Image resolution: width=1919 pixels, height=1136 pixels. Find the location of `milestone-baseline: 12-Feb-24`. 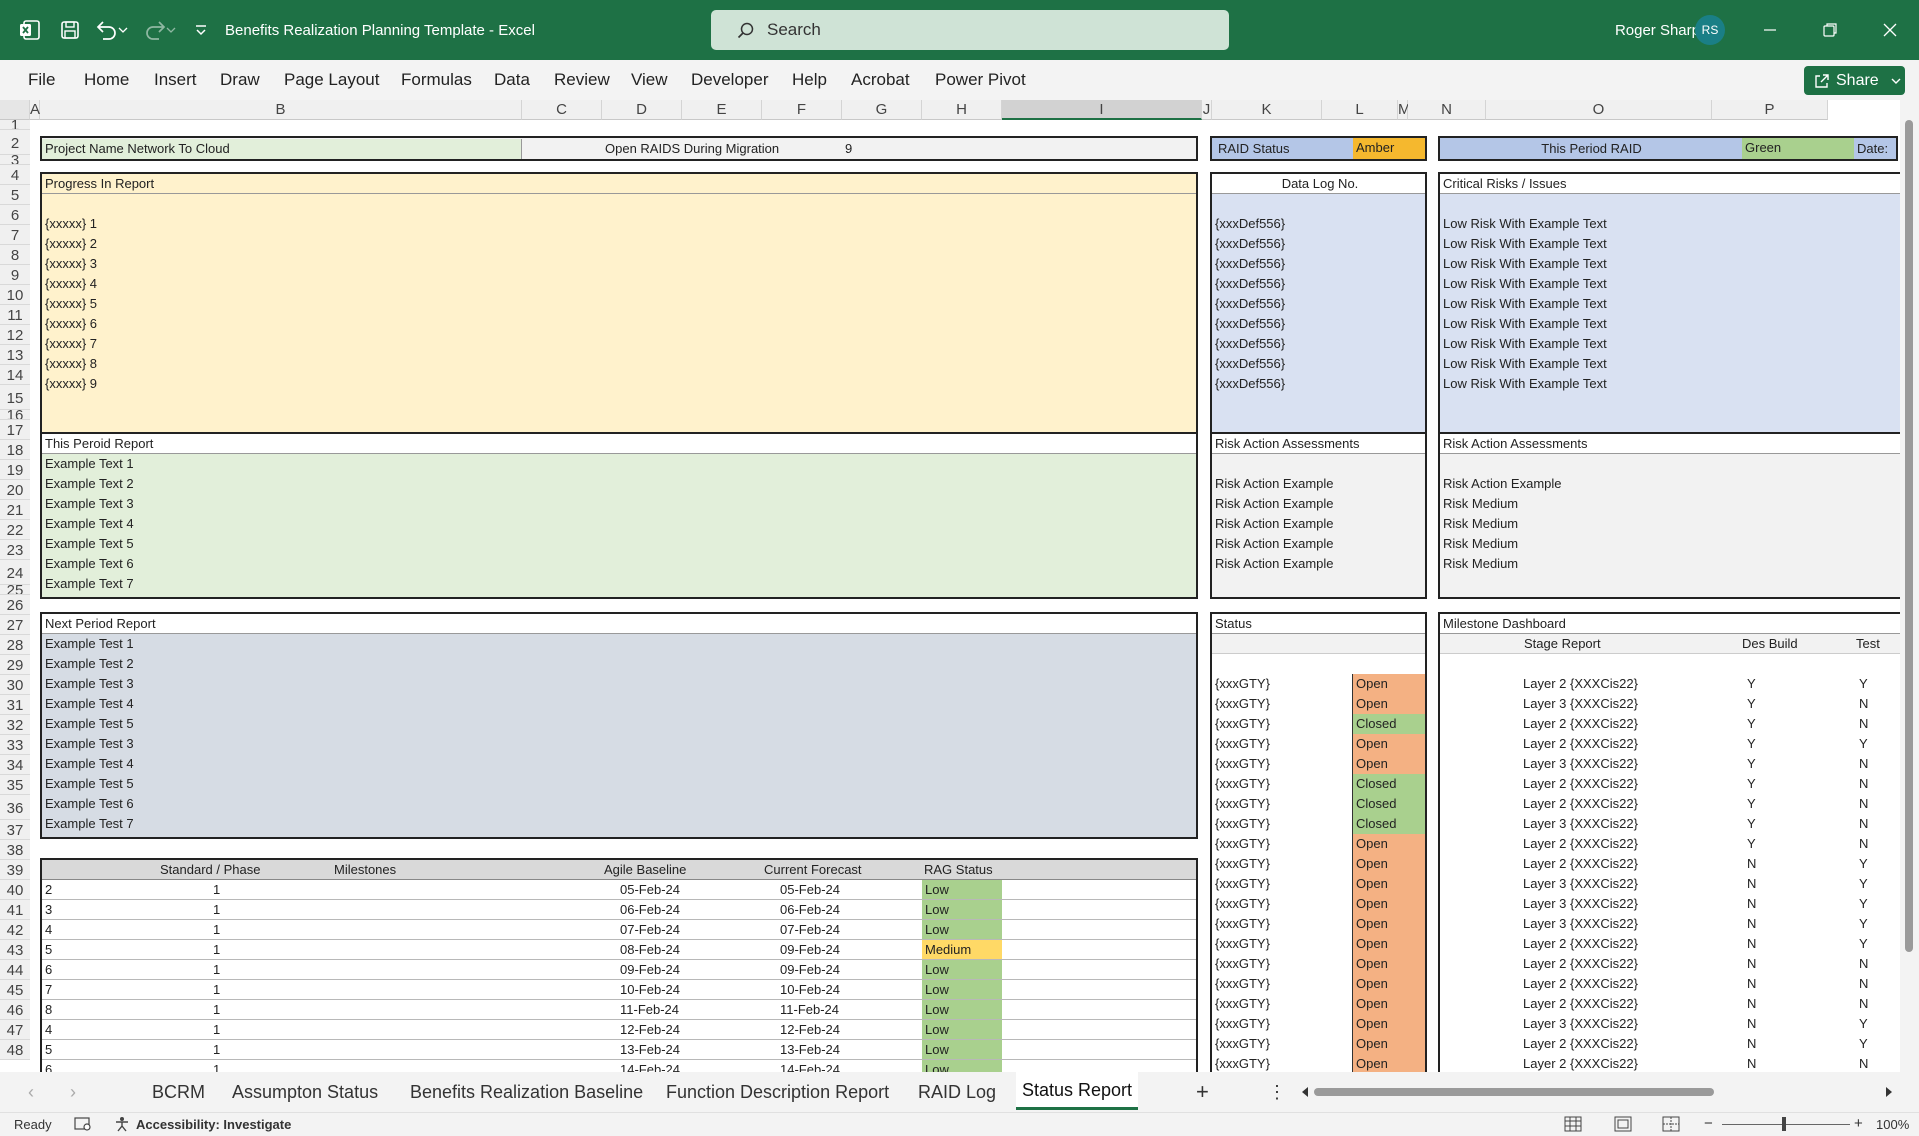

milestone-baseline: 12-Feb-24 is located at coordinates (667, 1030).